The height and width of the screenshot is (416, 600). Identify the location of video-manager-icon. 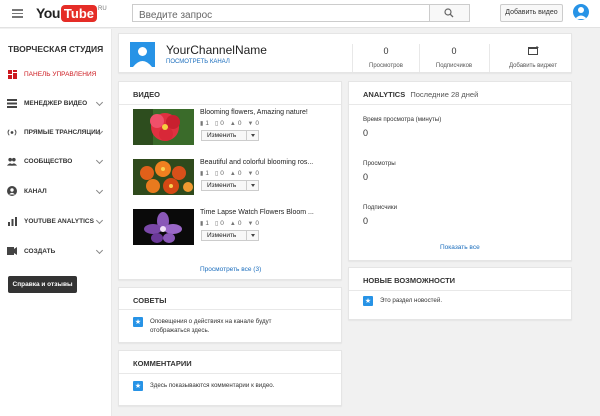
(12, 103).